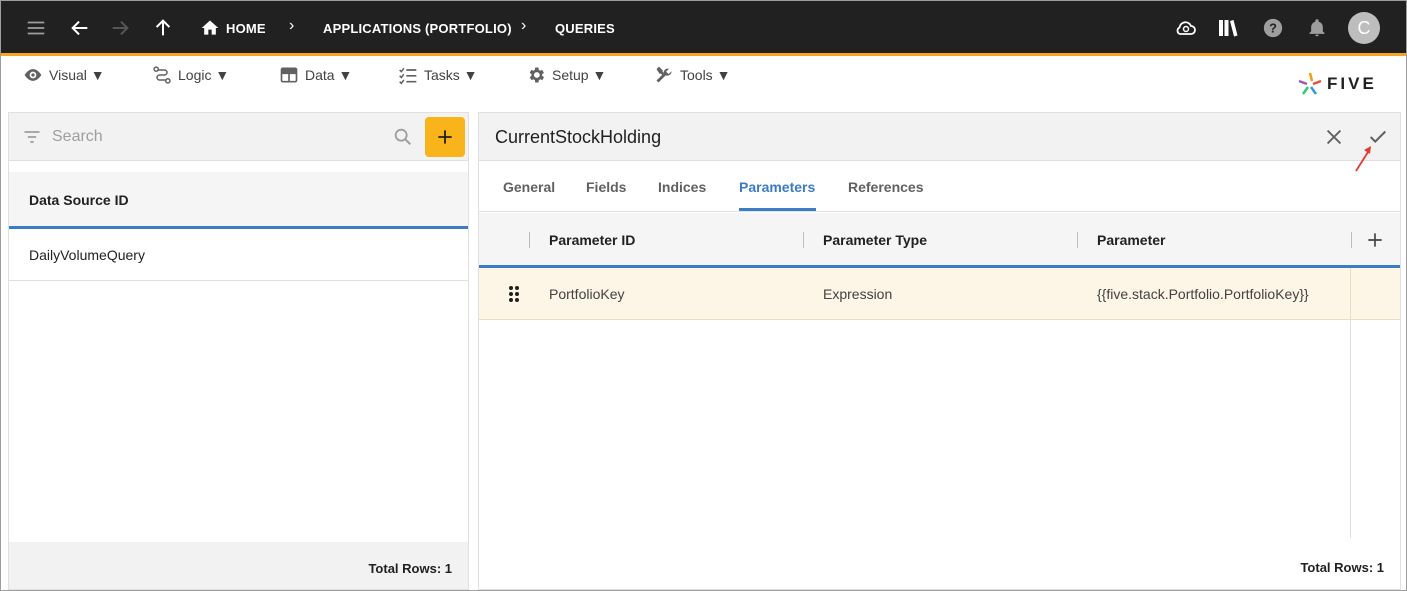 This screenshot has height=591, width=1407. What do you see at coordinates (682, 187) in the screenshot?
I see `tab-indices: Indices` at bounding box center [682, 187].